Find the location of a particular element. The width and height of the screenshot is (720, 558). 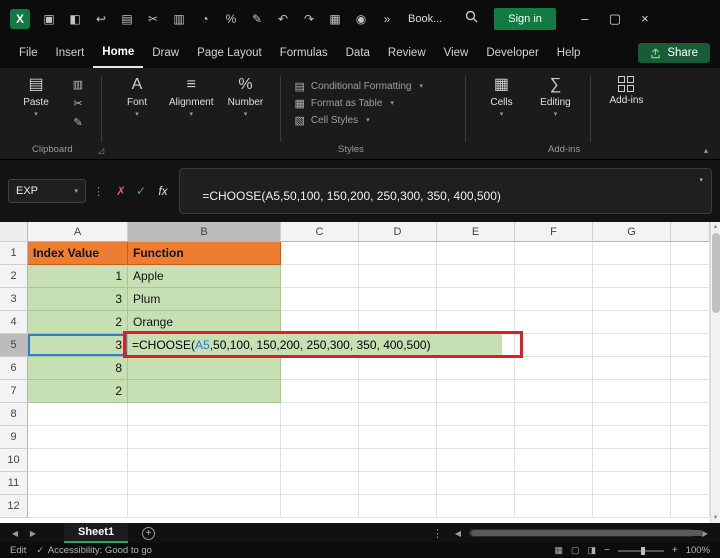

back-icon: ↩ is located at coordinates (101, 19).